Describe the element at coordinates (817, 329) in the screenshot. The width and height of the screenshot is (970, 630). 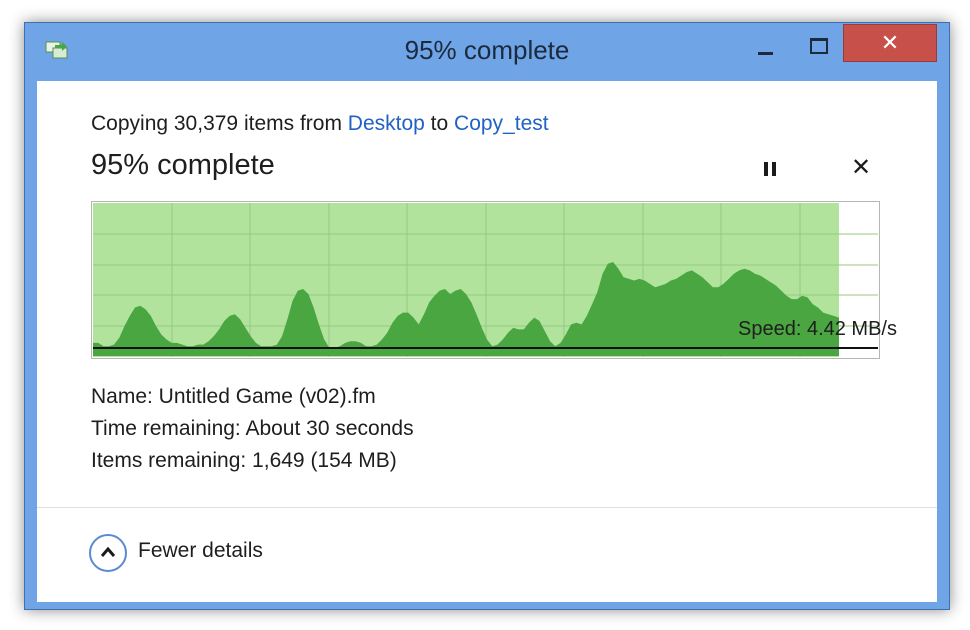
I see `speed-label: Speed: 4.42 MB/s` at that location.